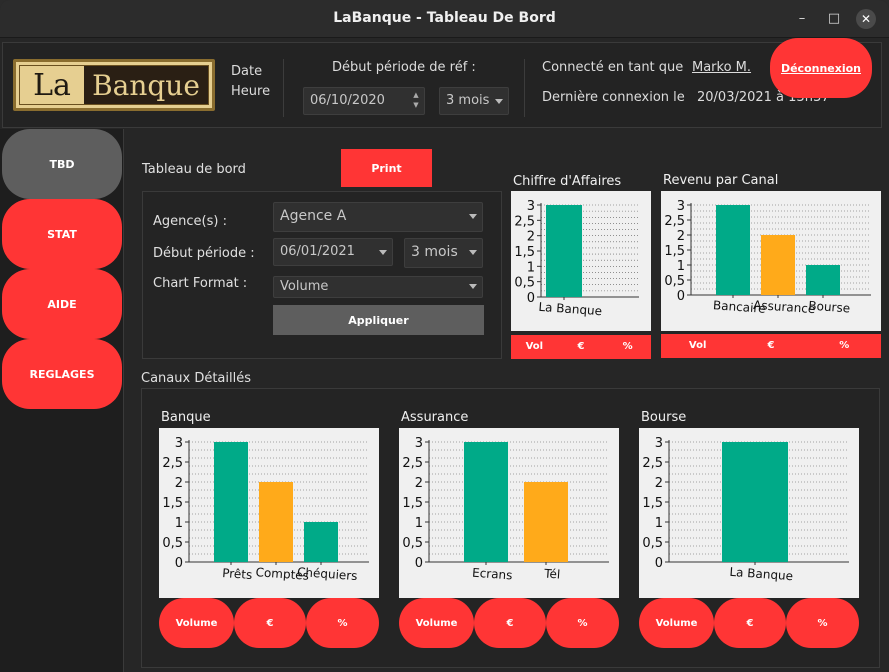 Image resolution: width=889 pixels, height=672 pixels. Describe the element at coordinates (200, 283) in the screenshot. I see `format-label: Chart Format :` at that location.